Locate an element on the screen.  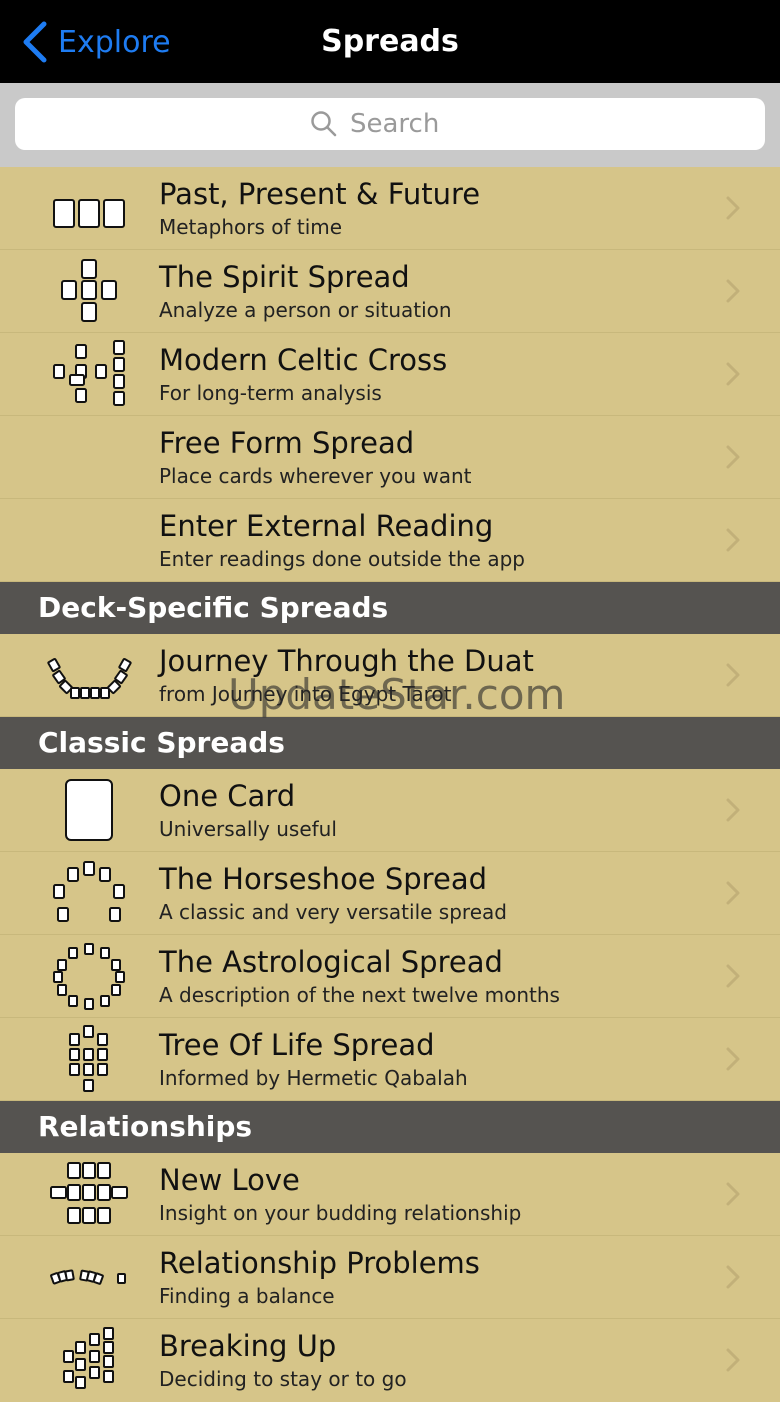
row-subtitle: A description of the next twelve months is located at coordinates (359, 995).